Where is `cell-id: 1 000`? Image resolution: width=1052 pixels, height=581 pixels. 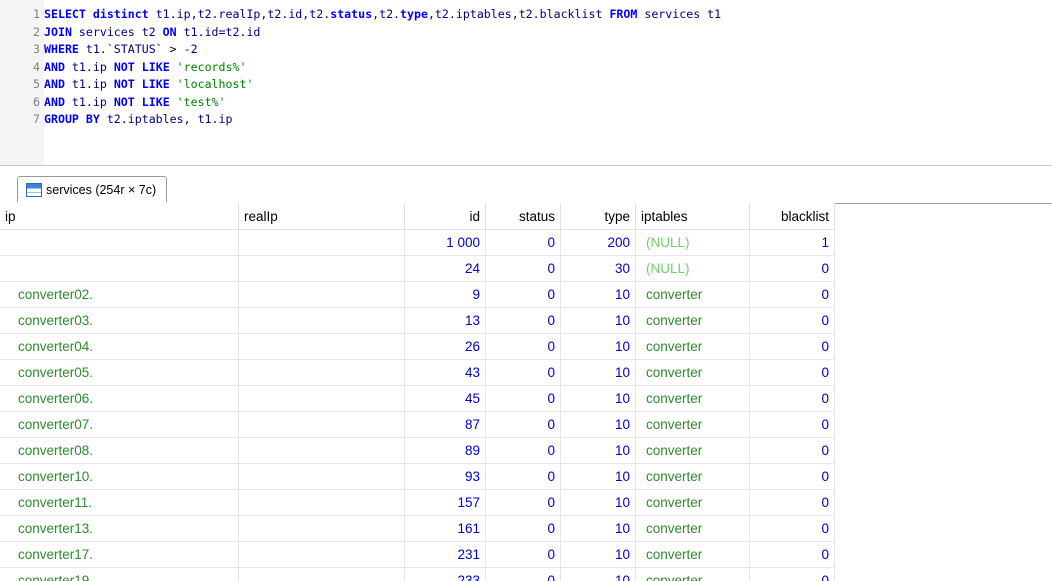 cell-id: 1 000 is located at coordinates (445, 242).